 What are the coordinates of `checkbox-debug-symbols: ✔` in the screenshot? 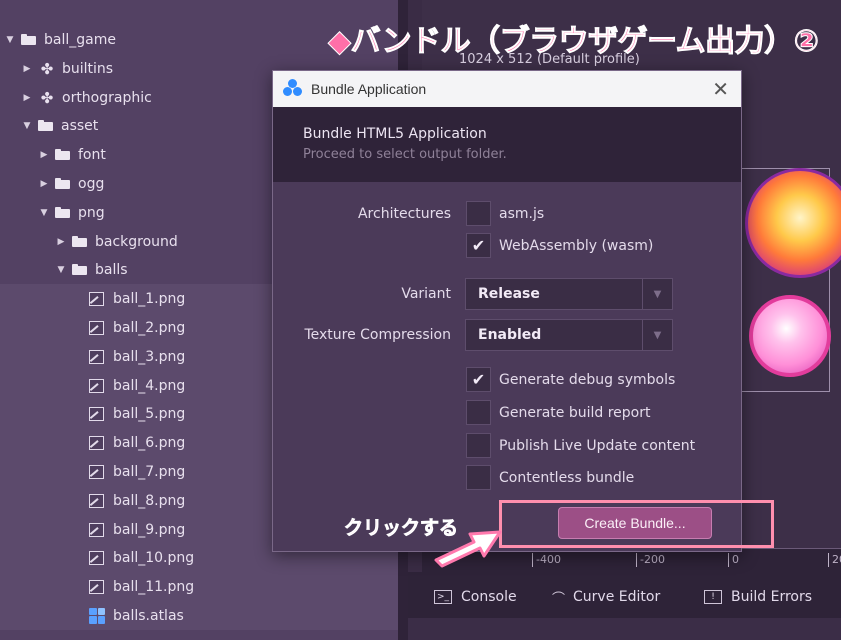 It's located at (478, 379).